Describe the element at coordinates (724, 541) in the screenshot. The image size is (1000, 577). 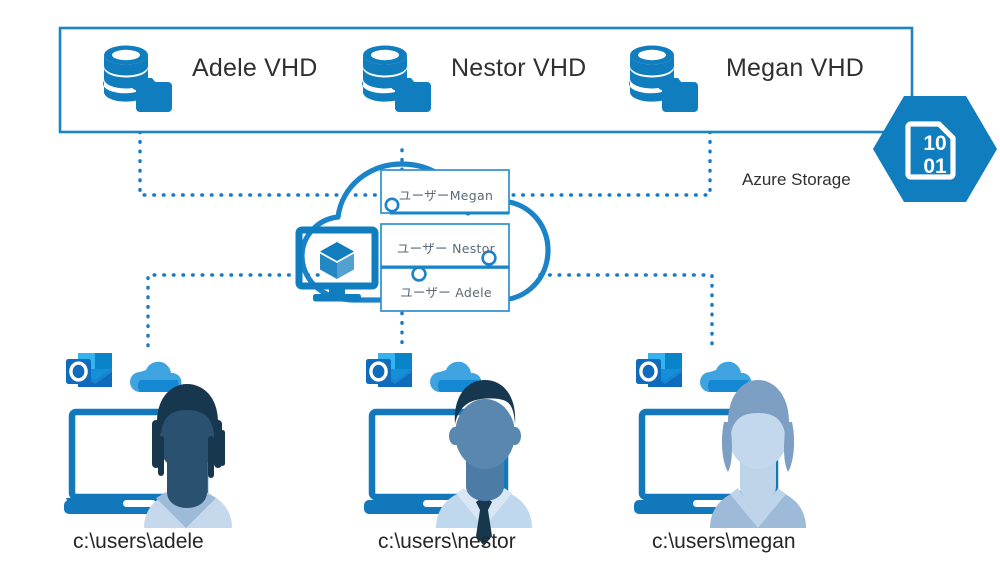
I see `workstation-path-megan: c:\users\megan` at that location.